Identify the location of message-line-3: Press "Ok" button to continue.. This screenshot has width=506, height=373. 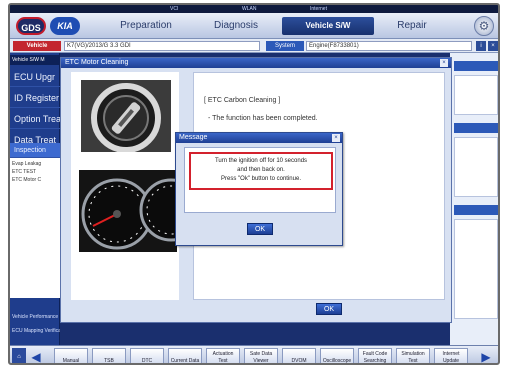
(261, 179).